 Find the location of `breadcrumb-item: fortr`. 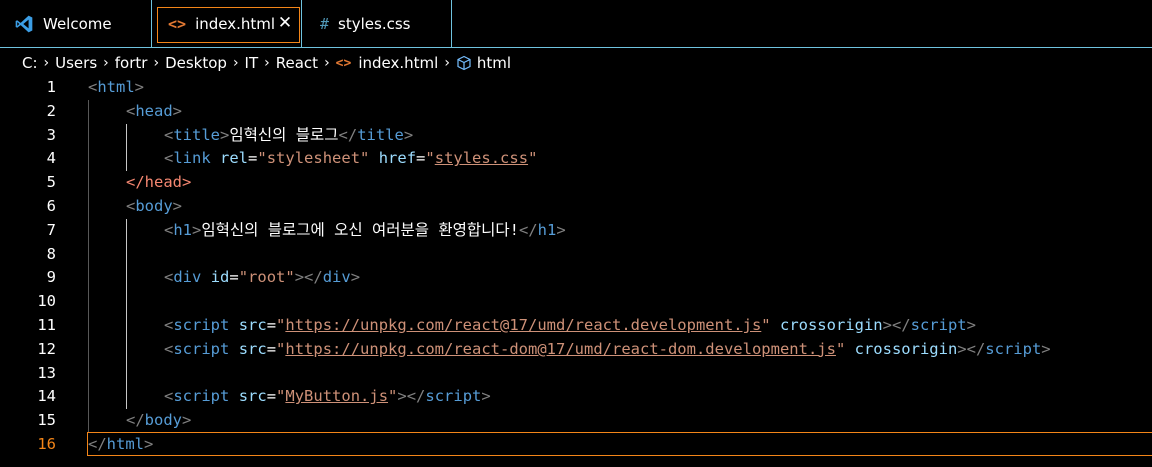

breadcrumb-item: fortr is located at coordinates (131, 63).